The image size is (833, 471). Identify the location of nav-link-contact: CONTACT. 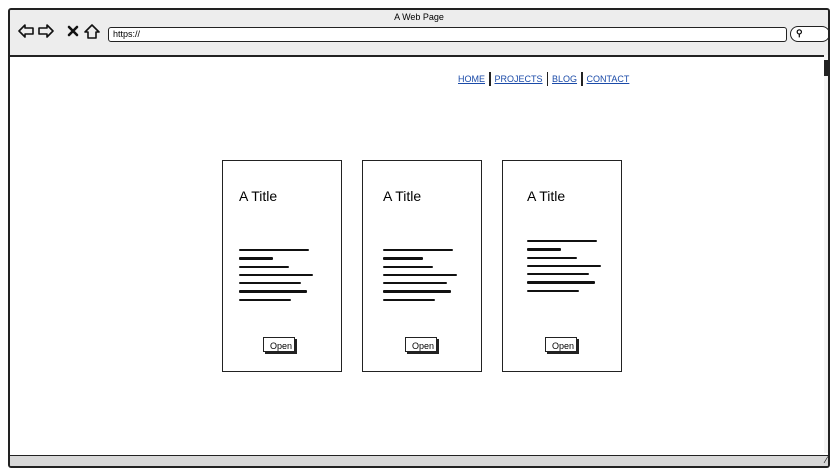
(608, 79).